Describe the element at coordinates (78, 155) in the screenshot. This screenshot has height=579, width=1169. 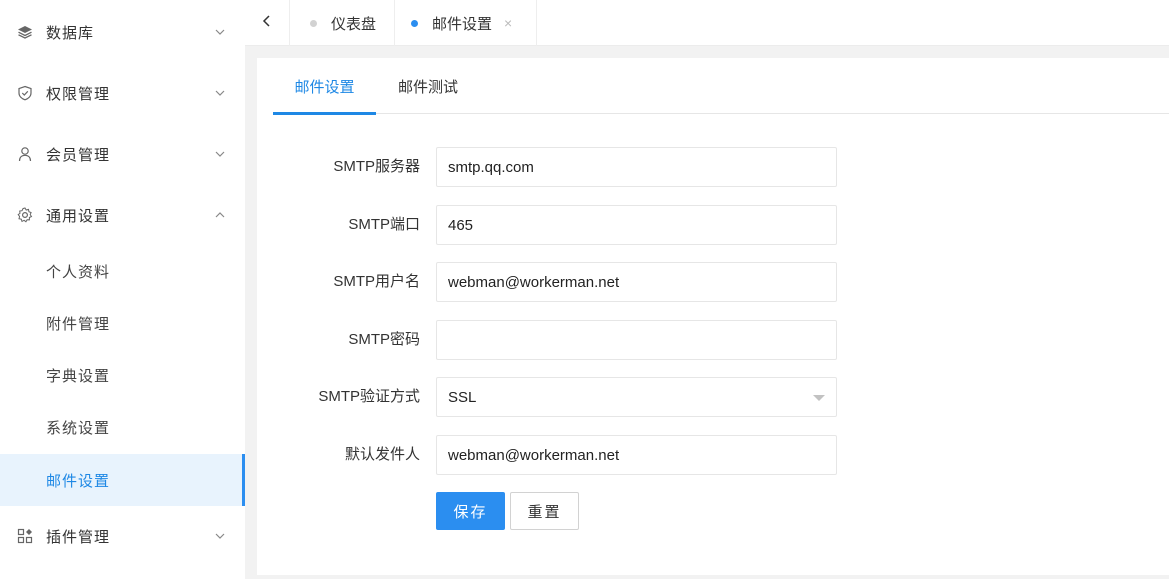
I see `sidebar-item-label: 会员管理` at that location.